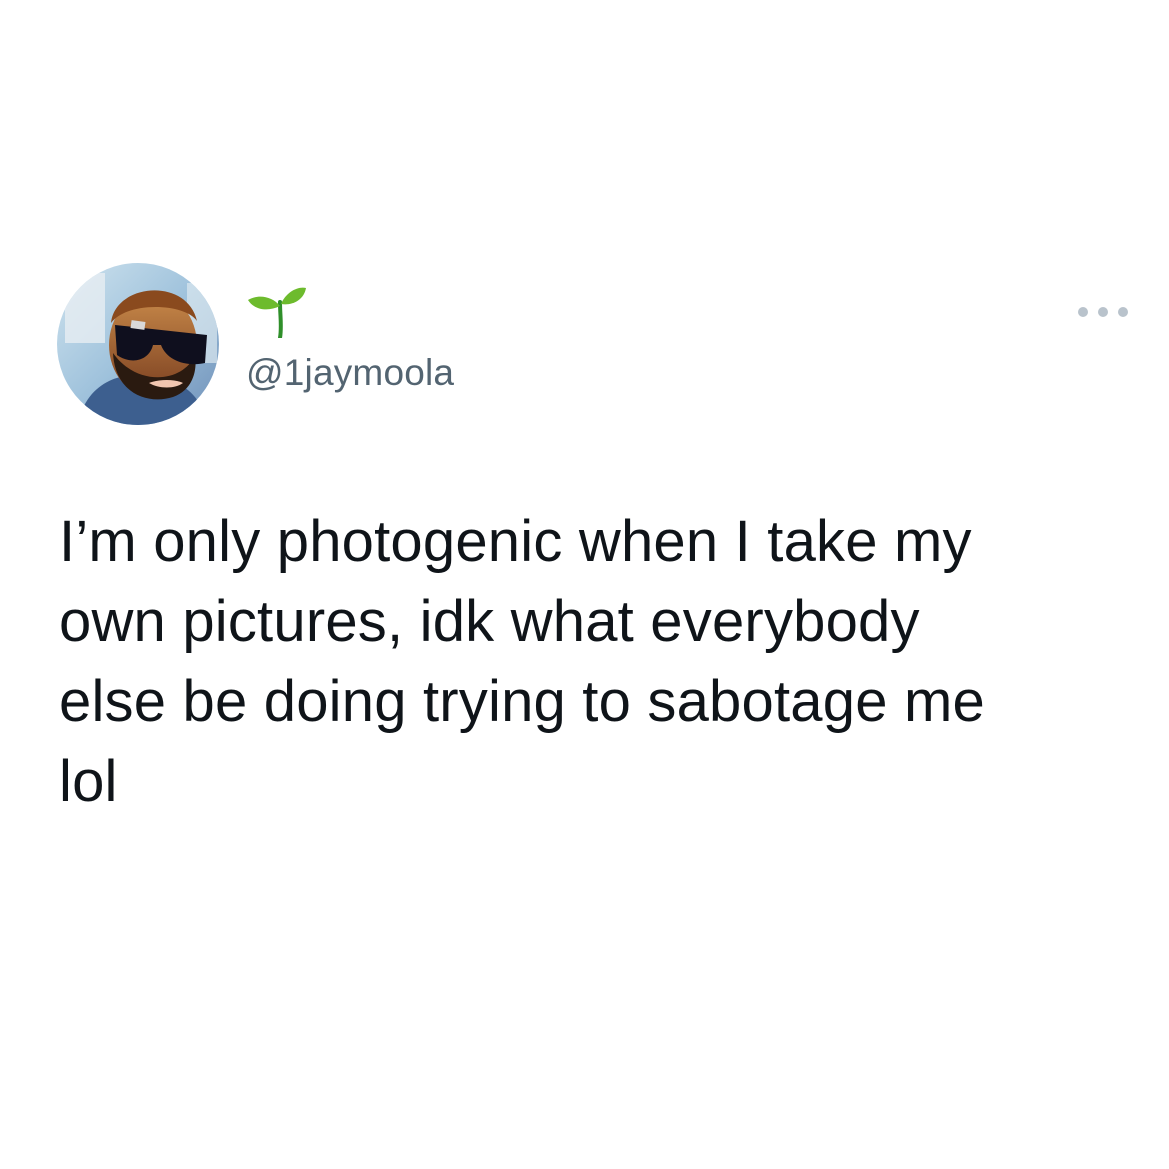 The image size is (1169, 1169). I want to click on seedling-icon, so click(277, 313).